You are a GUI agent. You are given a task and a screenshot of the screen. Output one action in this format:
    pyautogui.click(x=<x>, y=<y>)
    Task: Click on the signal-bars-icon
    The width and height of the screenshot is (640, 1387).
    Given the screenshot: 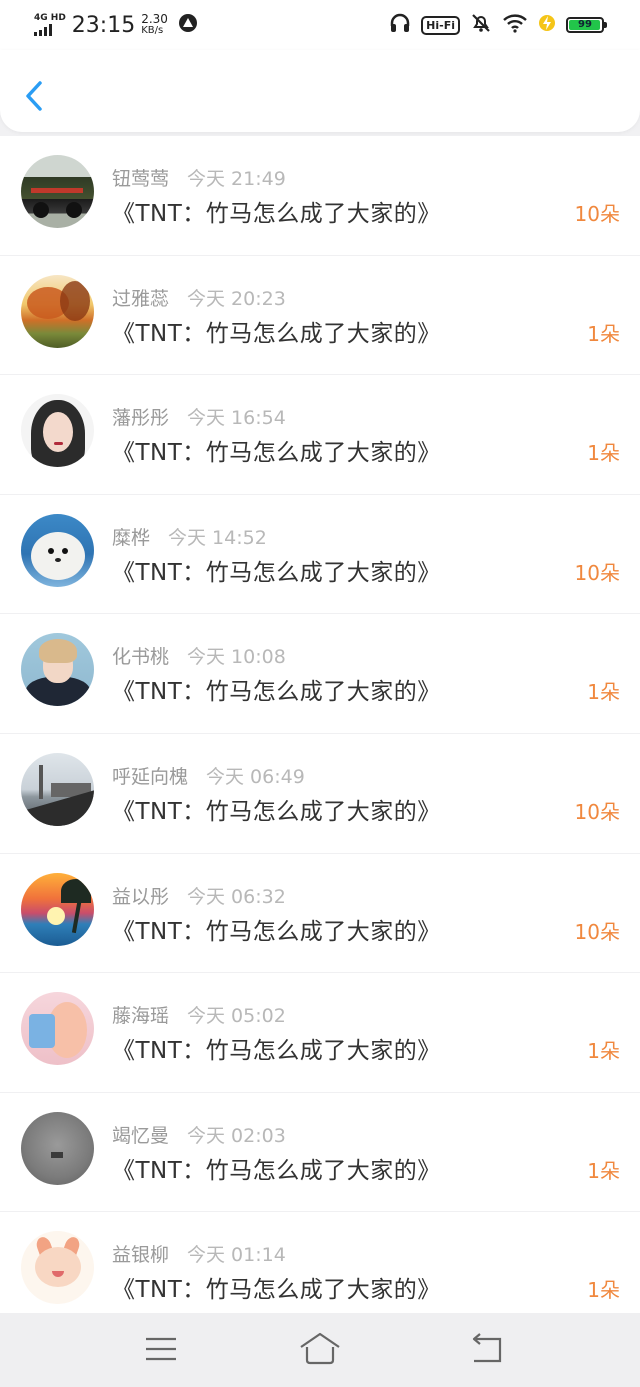 What is the action you would take?
    pyautogui.click(x=43, y=30)
    